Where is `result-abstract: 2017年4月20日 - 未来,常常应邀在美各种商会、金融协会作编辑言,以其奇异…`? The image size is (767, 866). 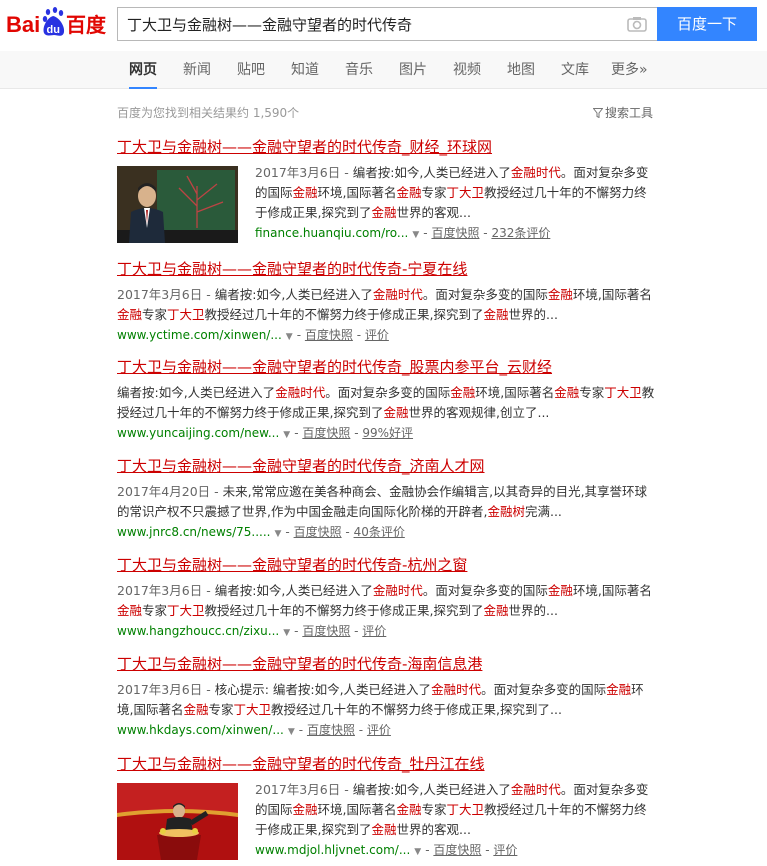 result-abstract: 2017年4月20日 - 未来,常常应邀在美各种商会、金融协会作编辑言,以其奇异… is located at coordinates (382, 501).